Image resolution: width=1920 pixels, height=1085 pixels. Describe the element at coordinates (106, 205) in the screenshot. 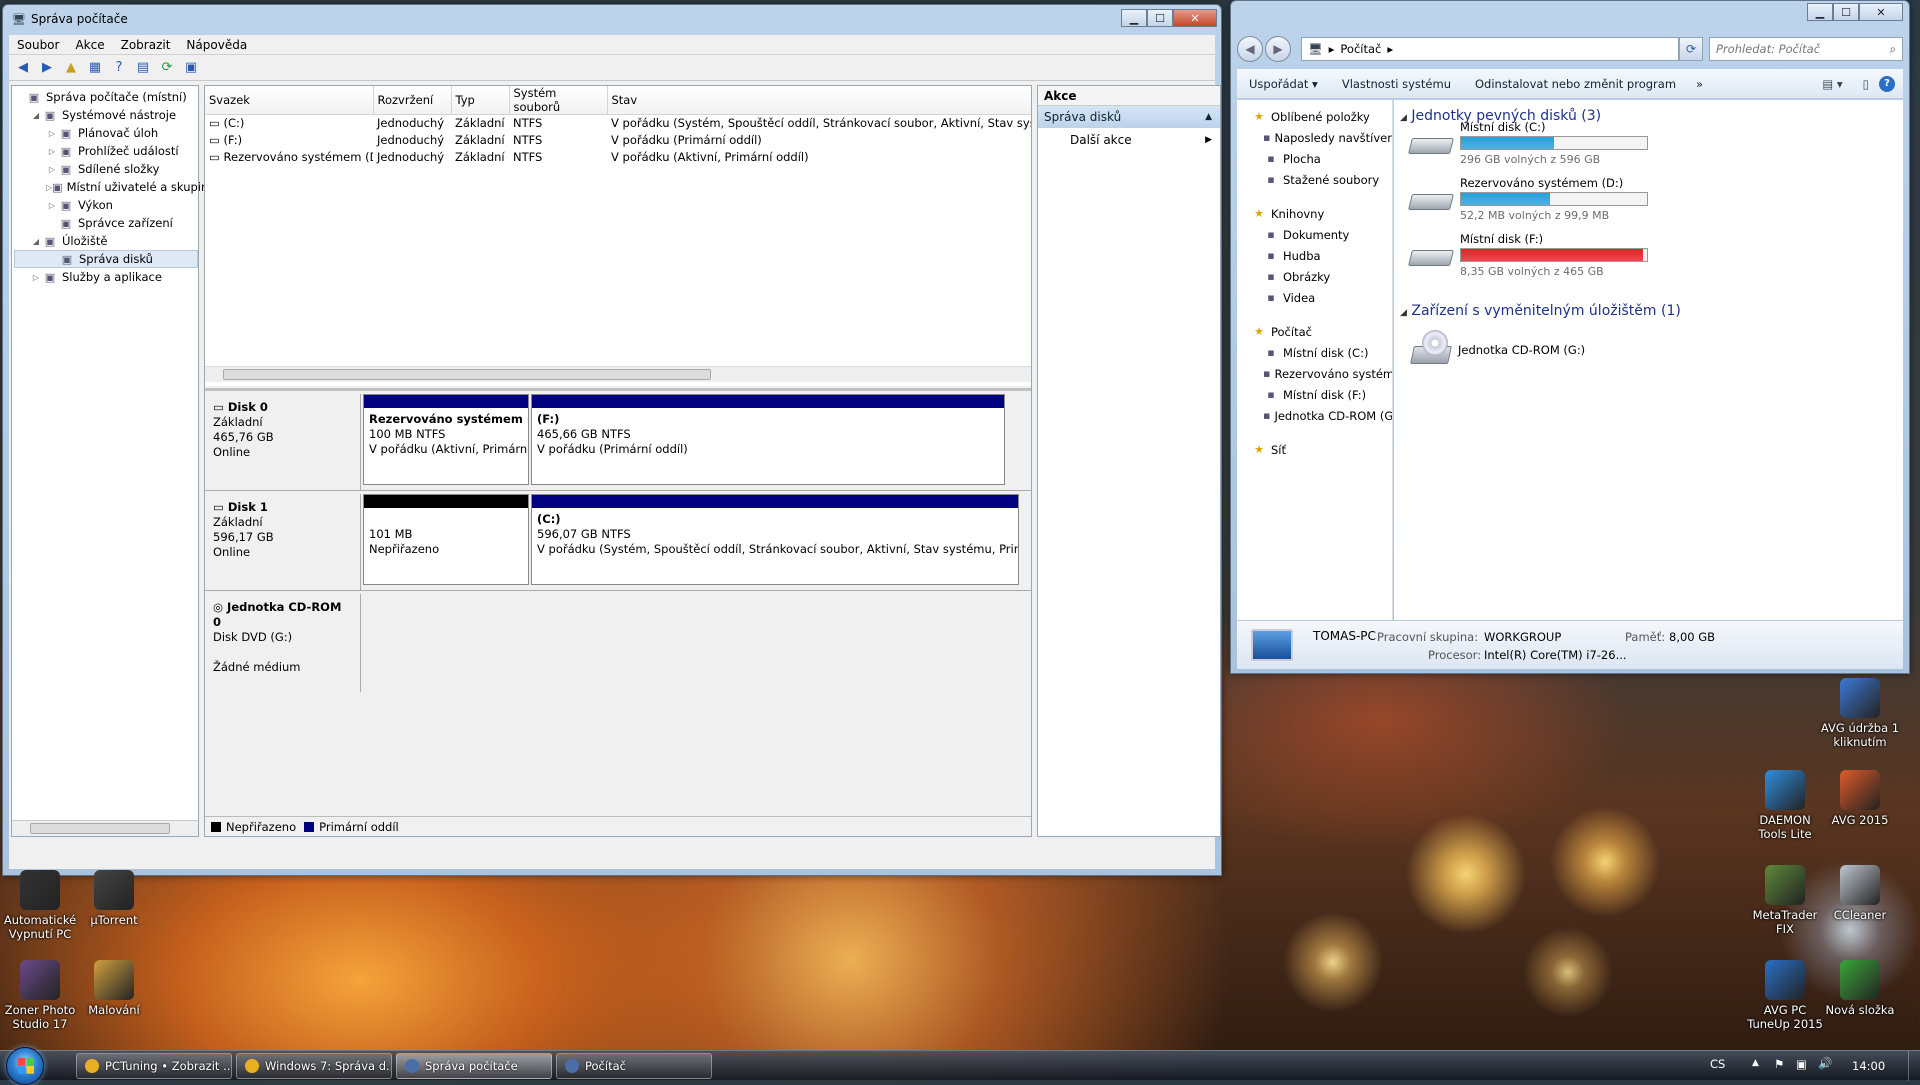

I see `tree-item: ▷ ▣ Výkon` at that location.